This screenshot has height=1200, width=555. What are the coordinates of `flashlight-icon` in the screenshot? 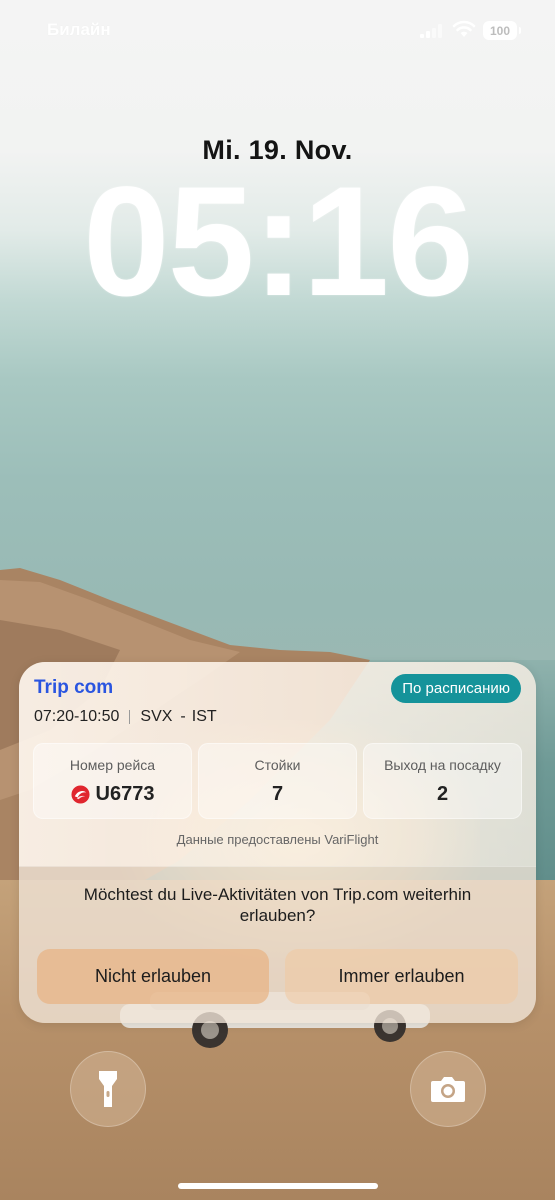 It's located at (108, 1089).